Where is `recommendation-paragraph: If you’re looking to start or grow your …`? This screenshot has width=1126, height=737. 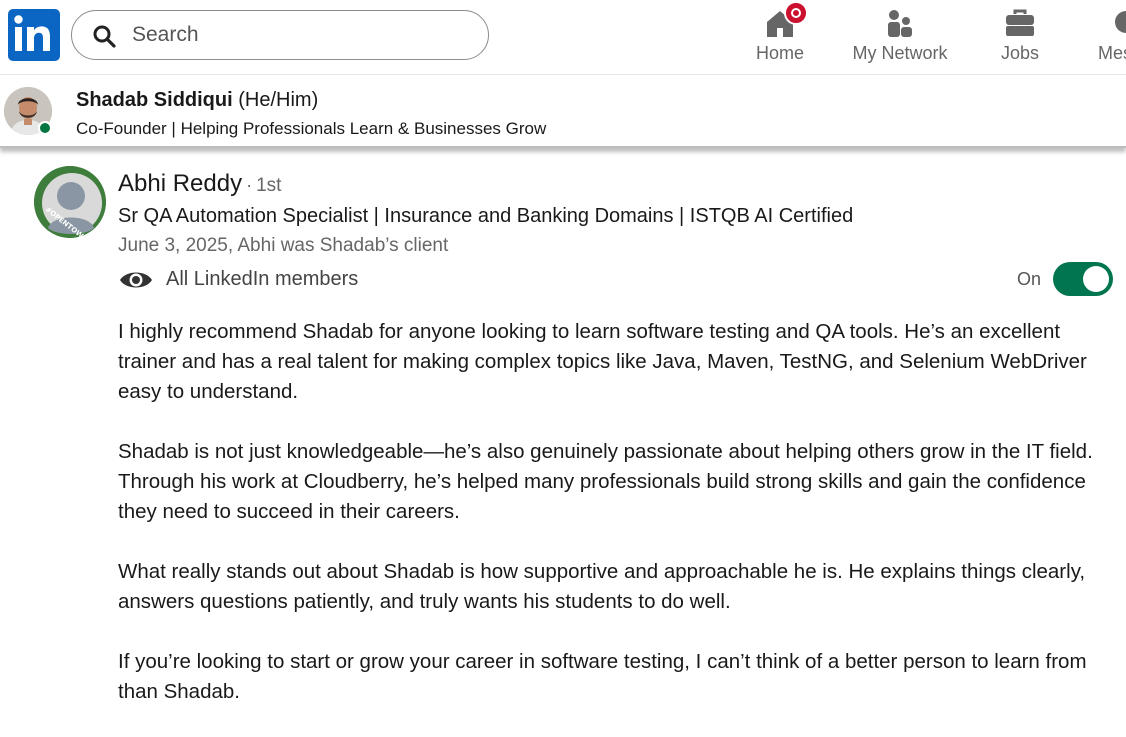 recommendation-paragraph: If you’re looking to start or grow your … is located at coordinates (602, 676).